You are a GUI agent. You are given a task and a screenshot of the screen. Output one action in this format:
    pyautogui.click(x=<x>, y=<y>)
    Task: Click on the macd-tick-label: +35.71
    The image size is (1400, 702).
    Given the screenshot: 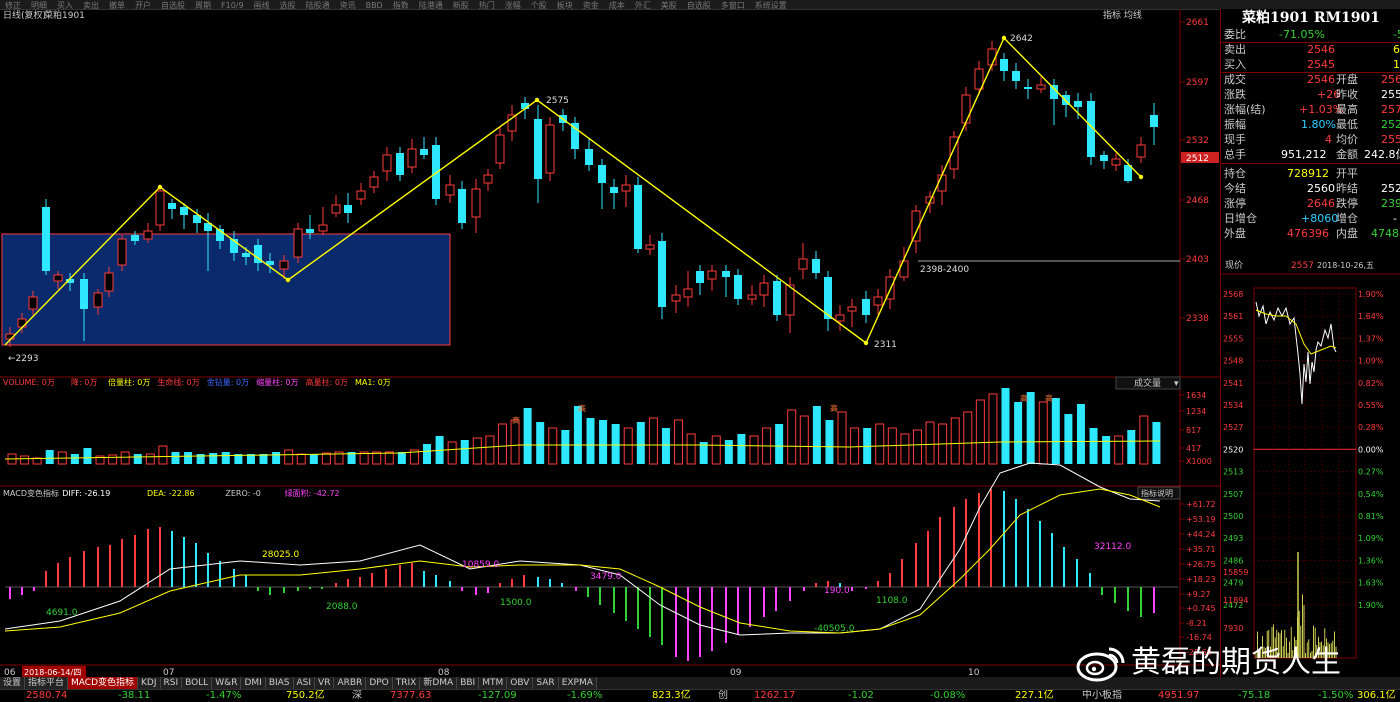 What is the action you would take?
    pyautogui.click(x=1201, y=549)
    